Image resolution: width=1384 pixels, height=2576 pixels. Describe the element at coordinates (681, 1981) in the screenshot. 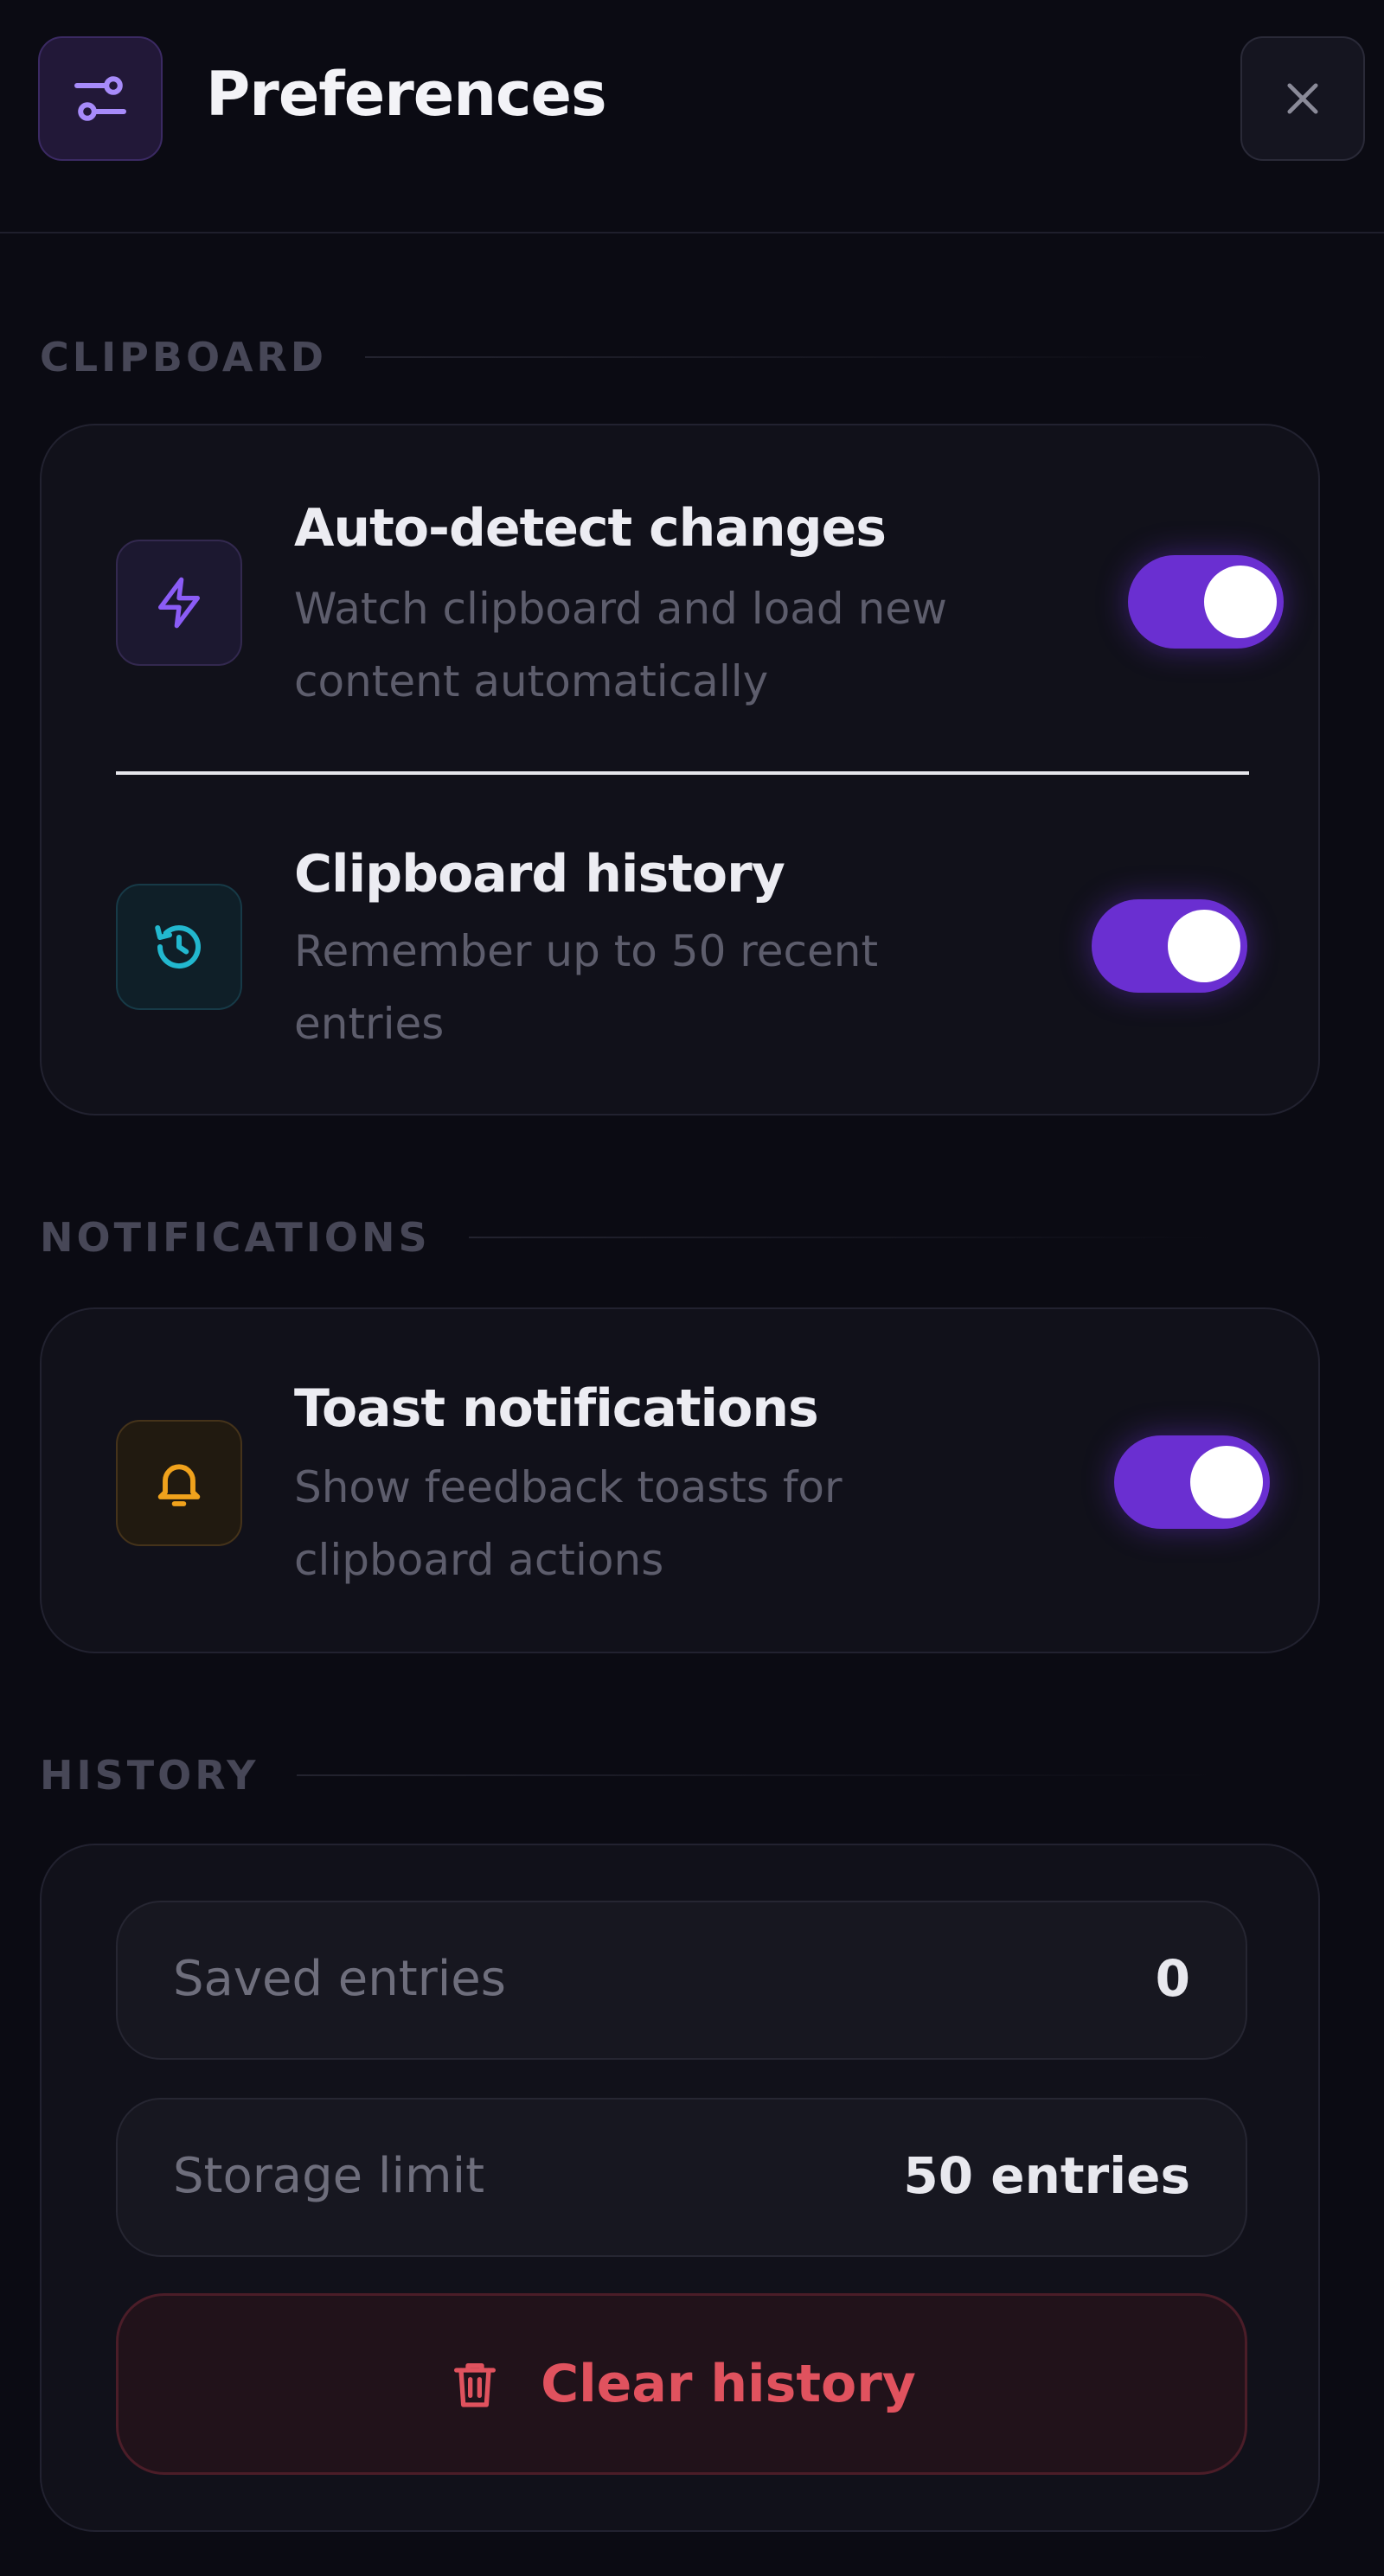

I see `saved-entries-stat: Saved entries 0` at that location.